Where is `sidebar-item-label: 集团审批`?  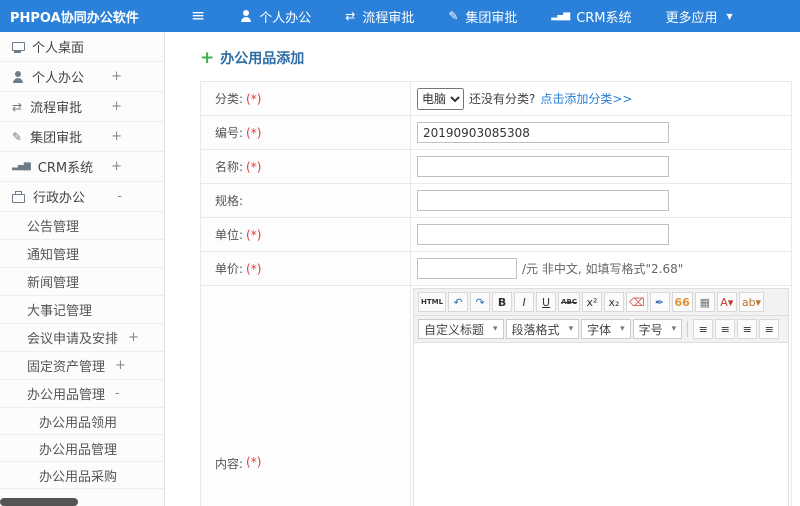 sidebar-item-label: 集团审批 is located at coordinates (56, 138).